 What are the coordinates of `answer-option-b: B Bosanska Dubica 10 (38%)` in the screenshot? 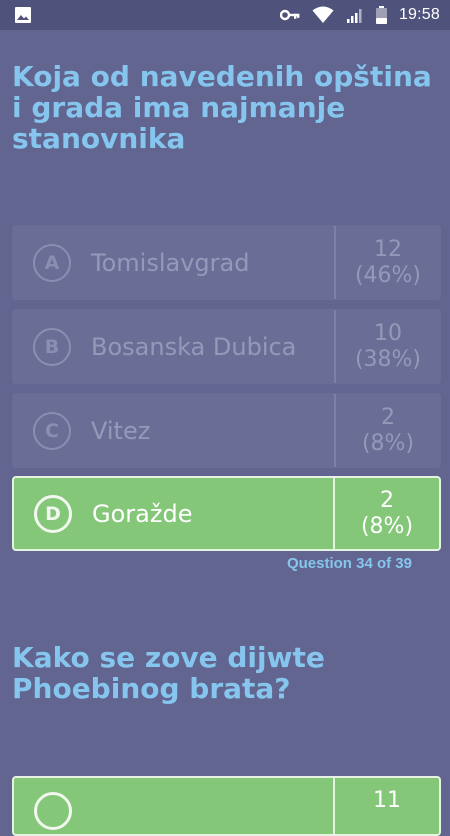 It's located at (226, 346).